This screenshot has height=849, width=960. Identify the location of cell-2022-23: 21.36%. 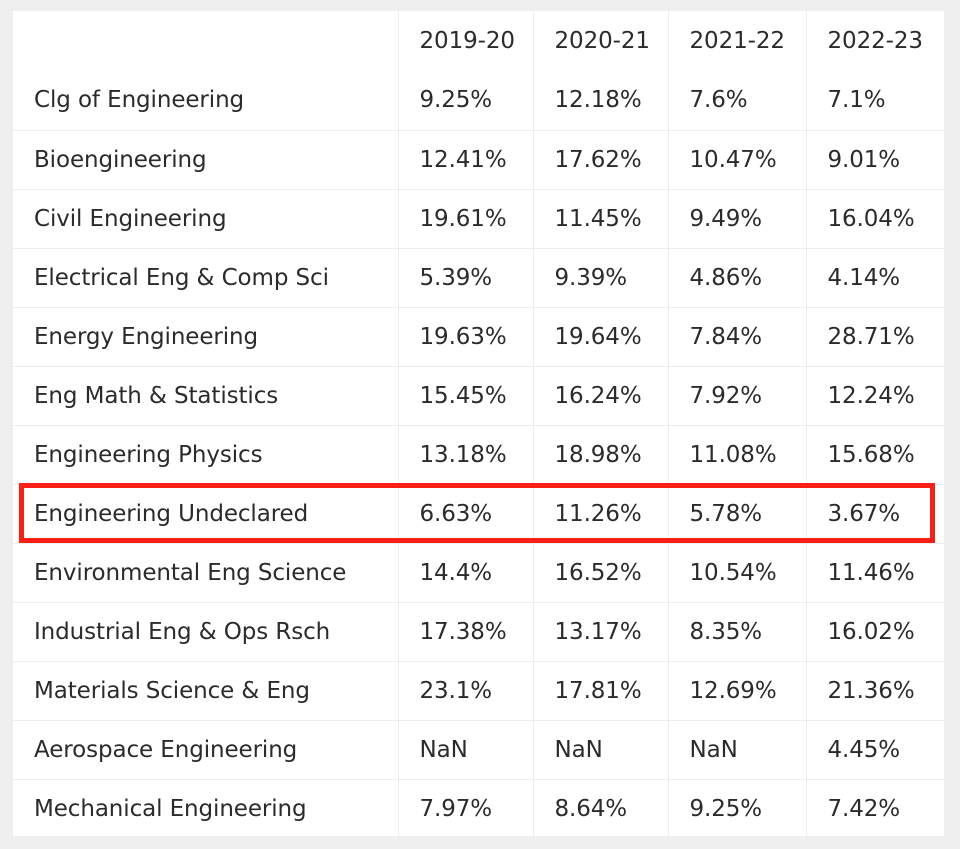
(875, 691).